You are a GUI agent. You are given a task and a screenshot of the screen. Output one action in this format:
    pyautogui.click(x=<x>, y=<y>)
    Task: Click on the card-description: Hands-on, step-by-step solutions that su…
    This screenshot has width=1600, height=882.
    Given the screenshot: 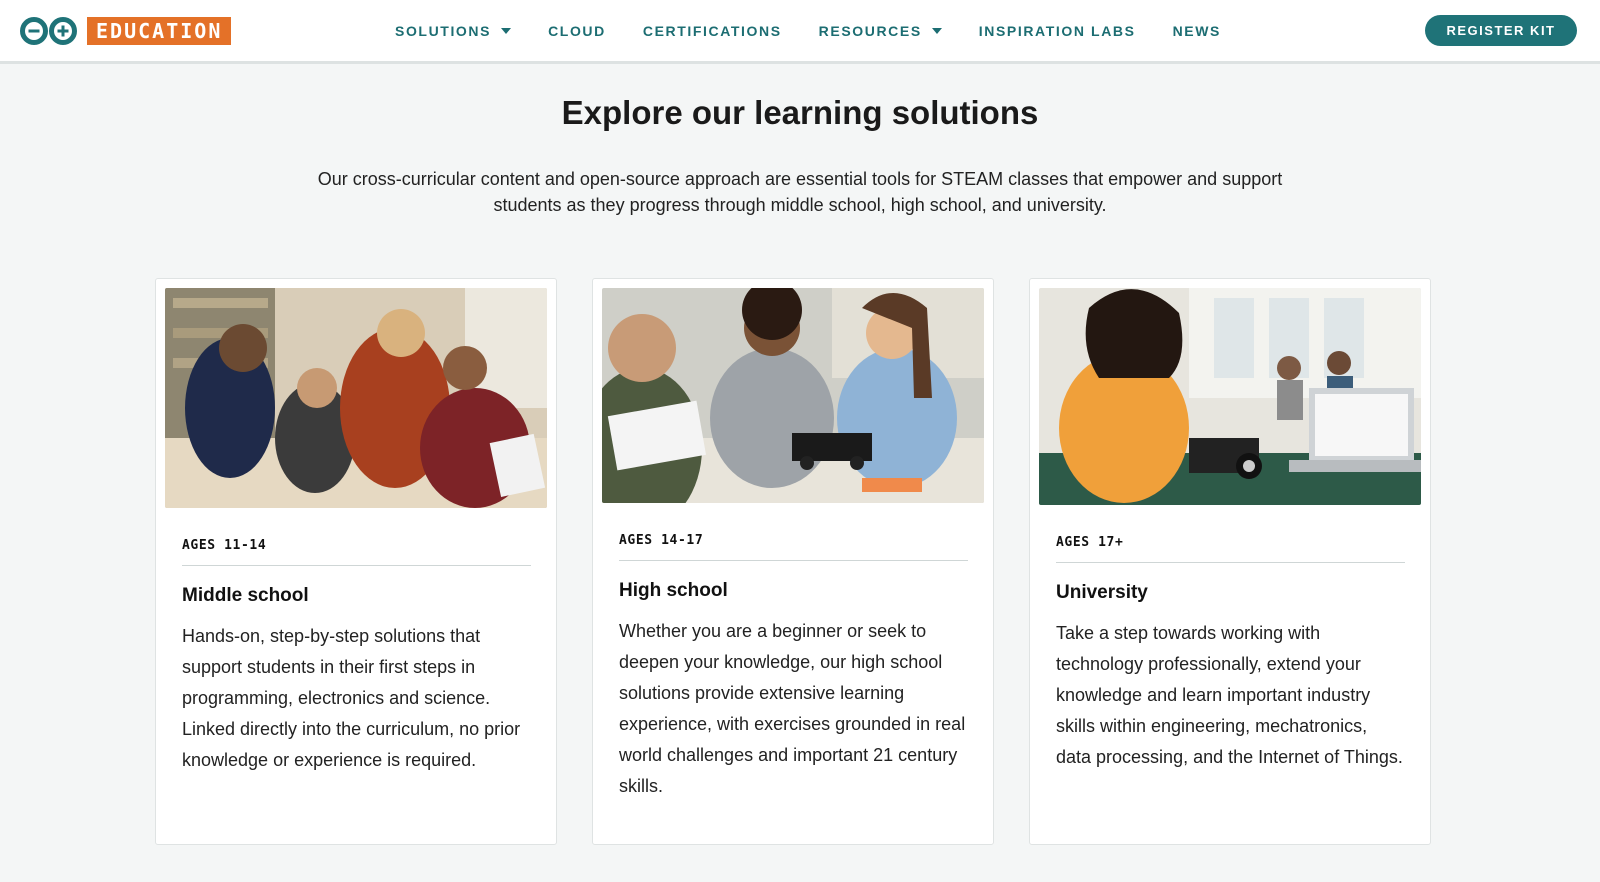 What is the action you would take?
    pyautogui.click(x=351, y=698)
    